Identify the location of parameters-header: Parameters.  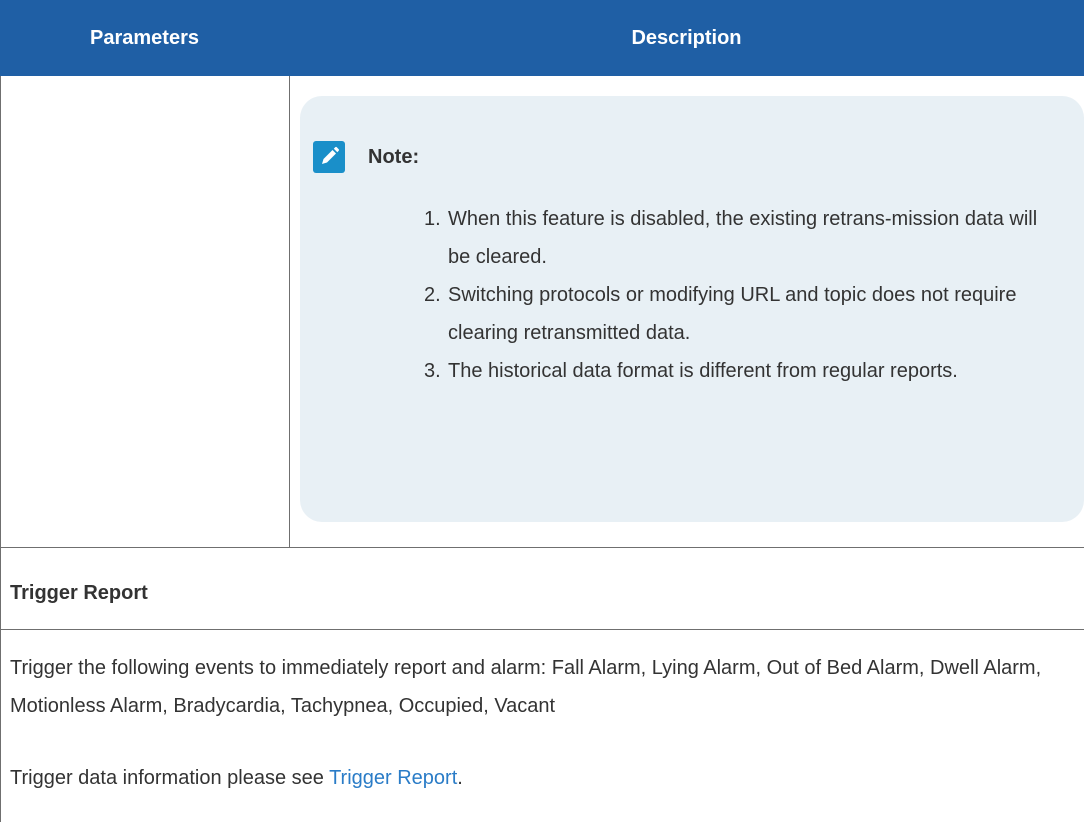
(144, 38).